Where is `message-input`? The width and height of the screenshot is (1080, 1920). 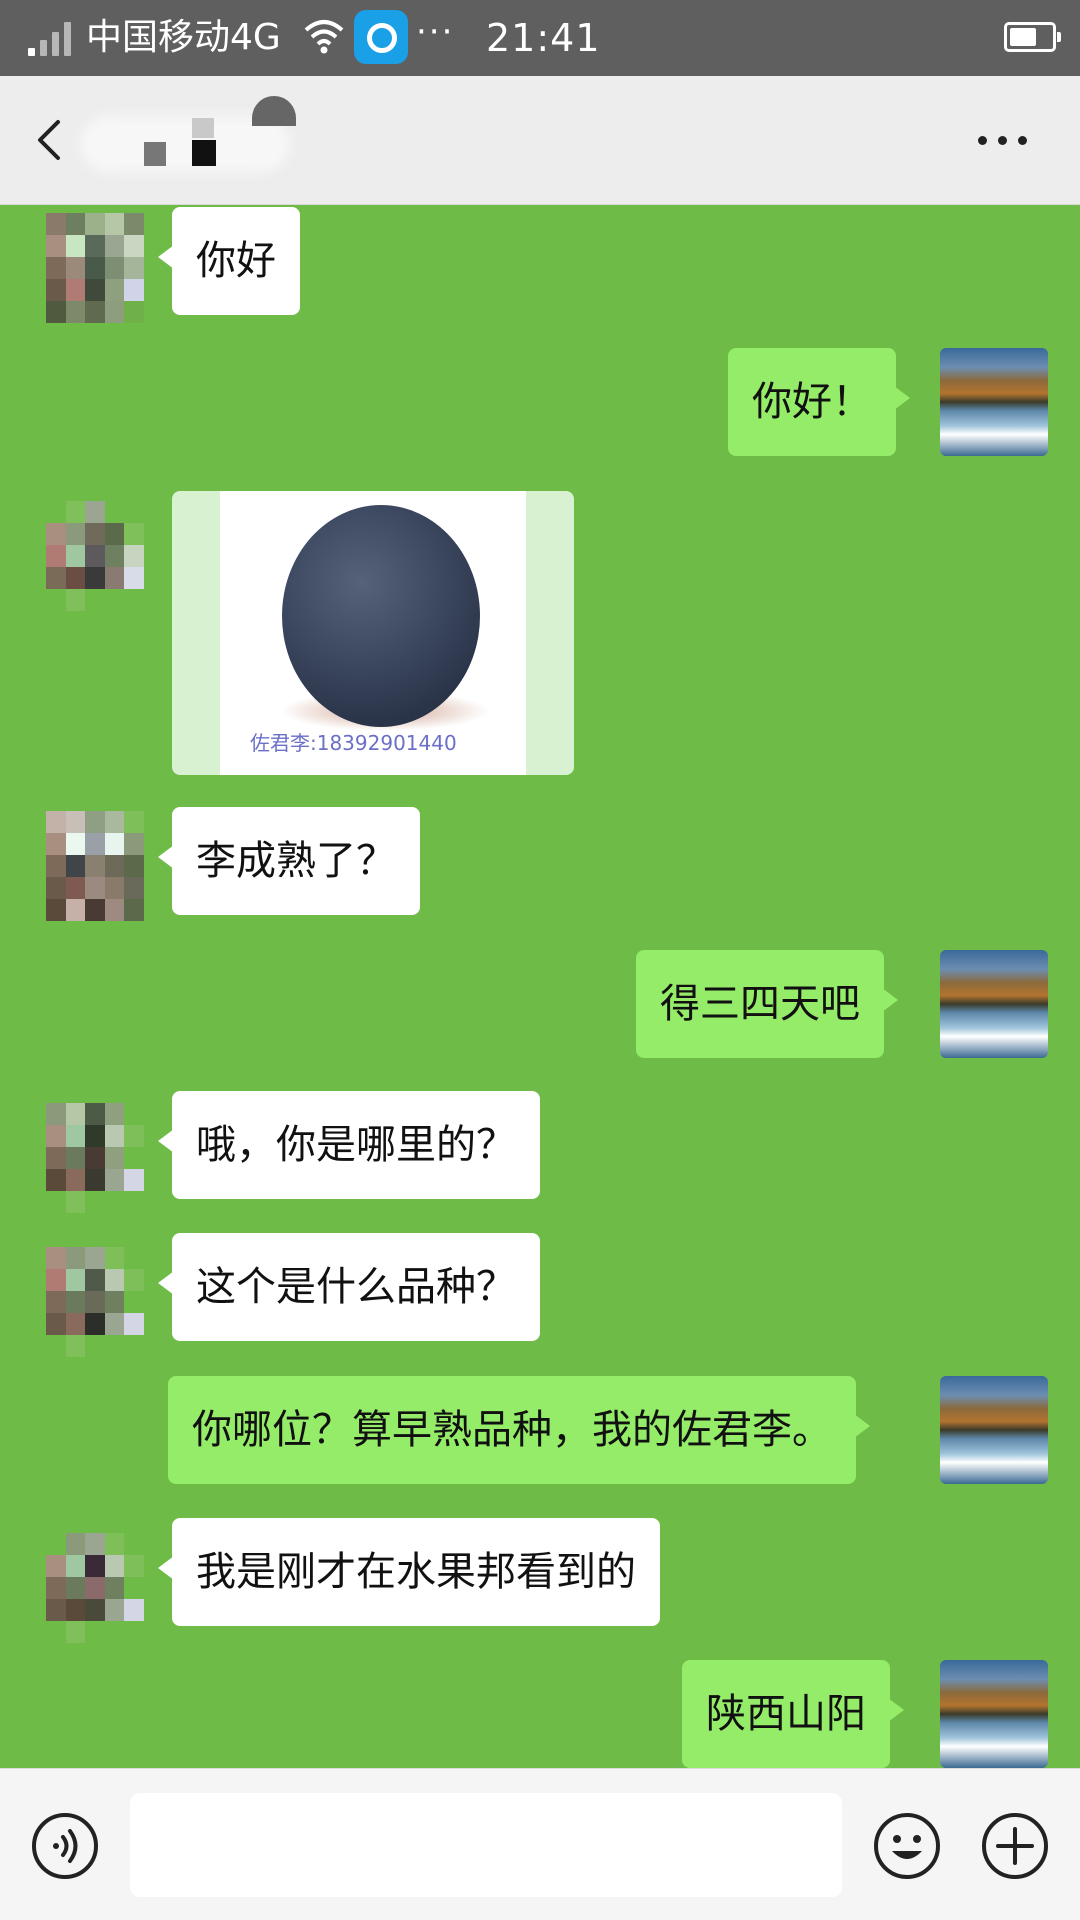 message-input is located at coordinates (486, 1845).